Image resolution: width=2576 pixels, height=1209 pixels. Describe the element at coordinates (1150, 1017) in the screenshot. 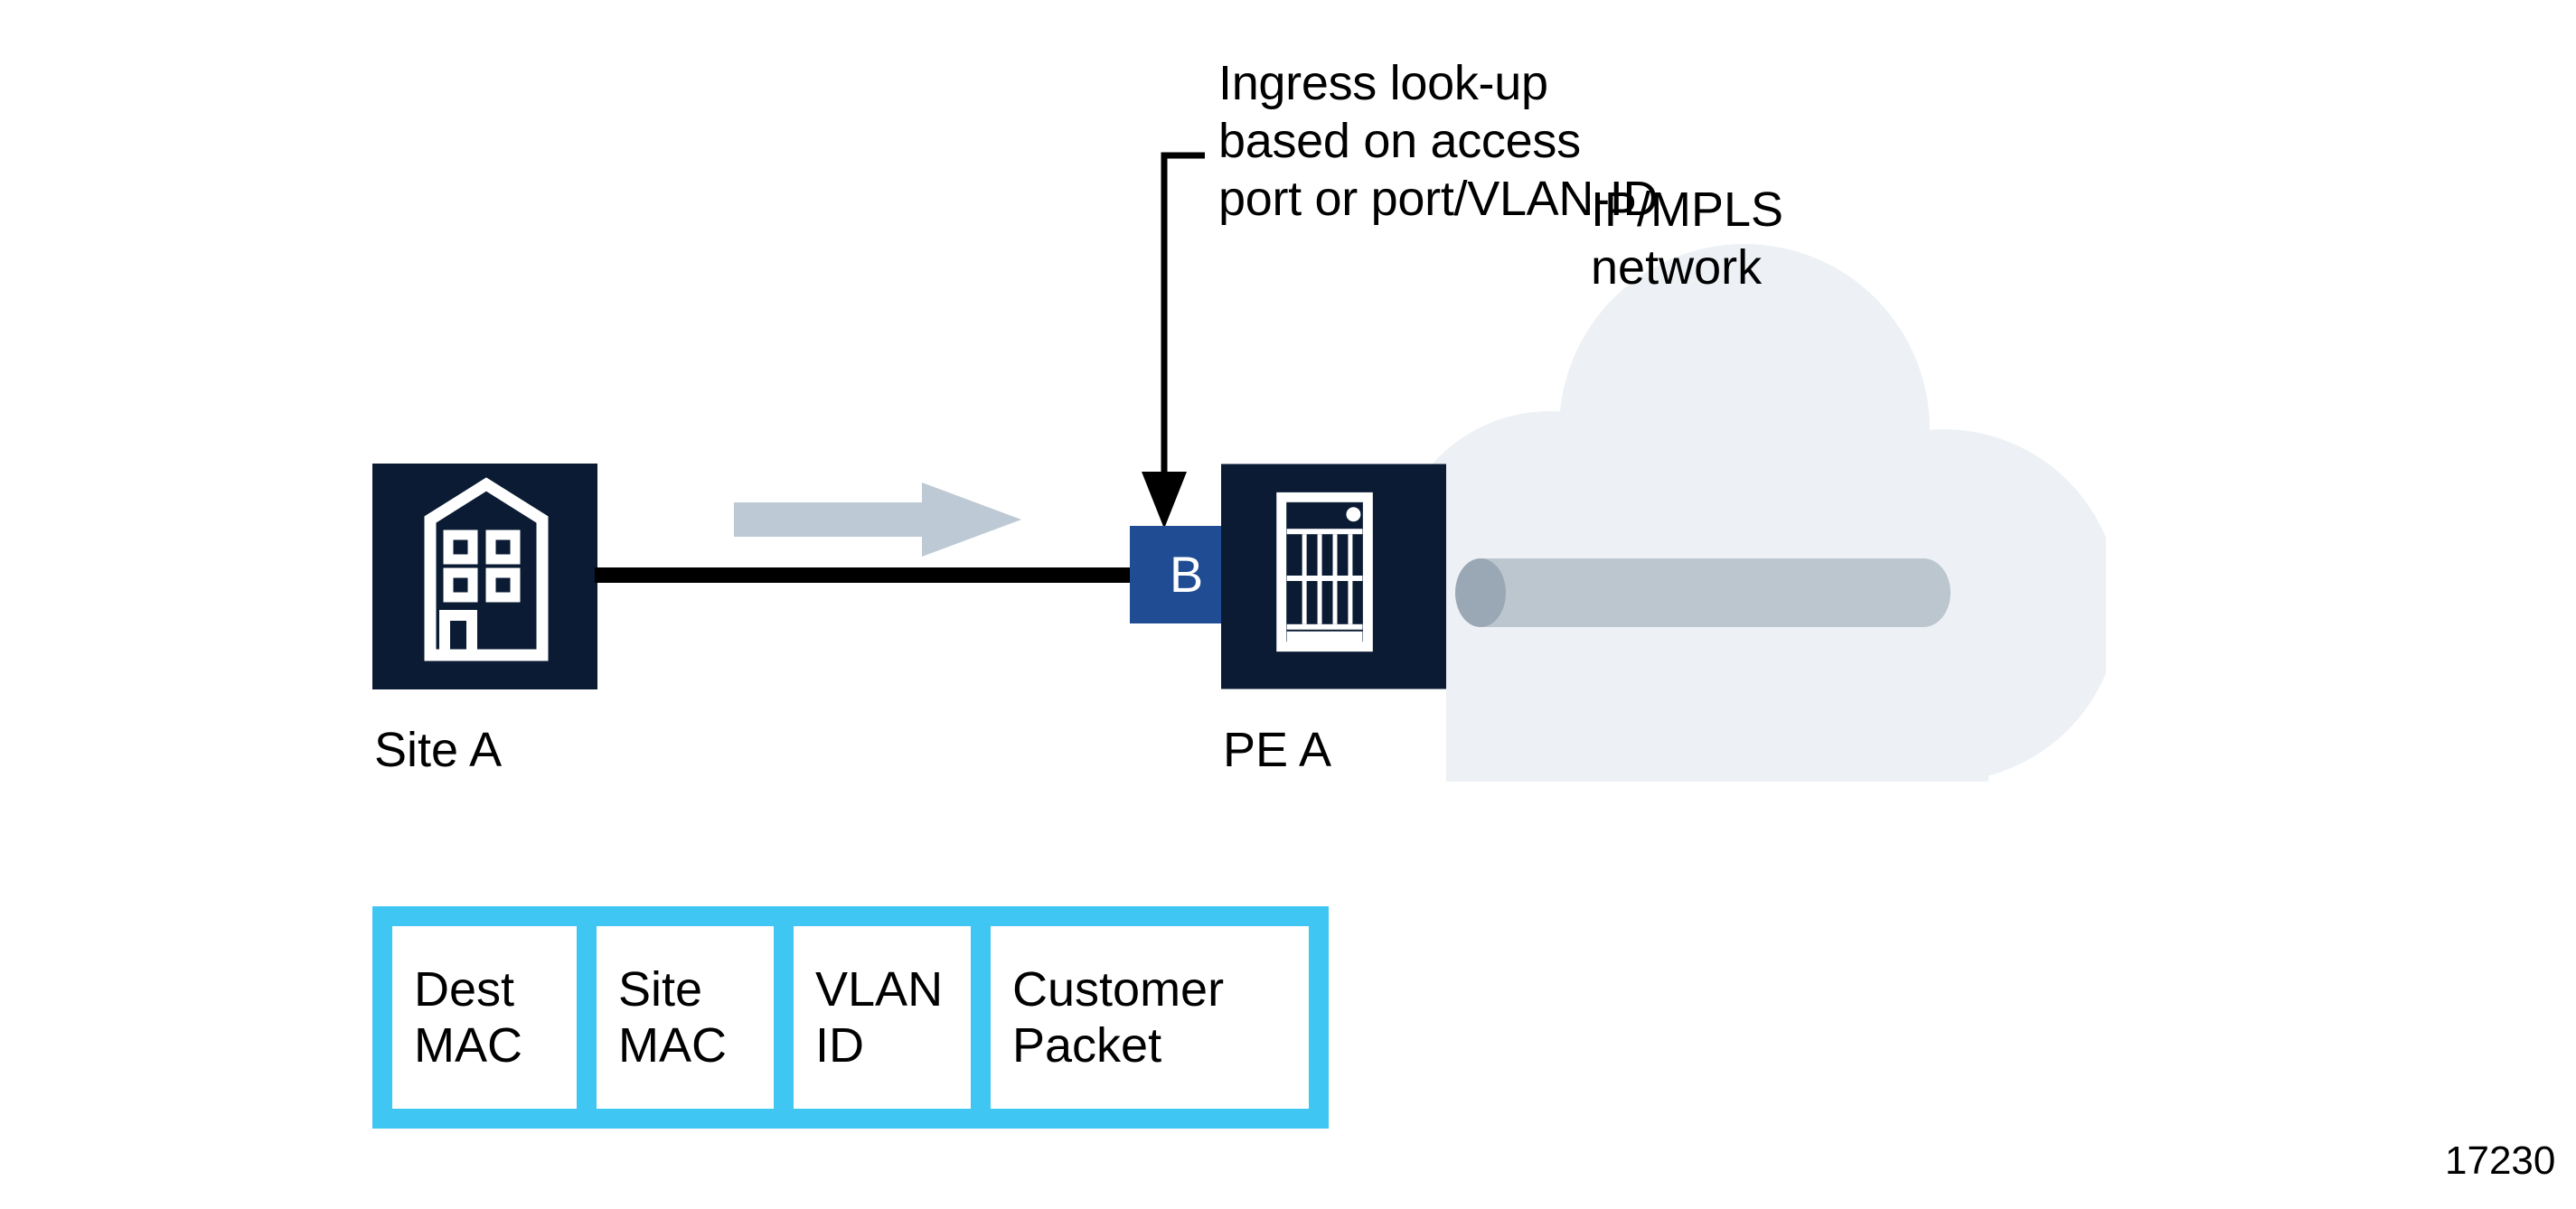

I see `packet-field-cell: Customer Packet` at that location.